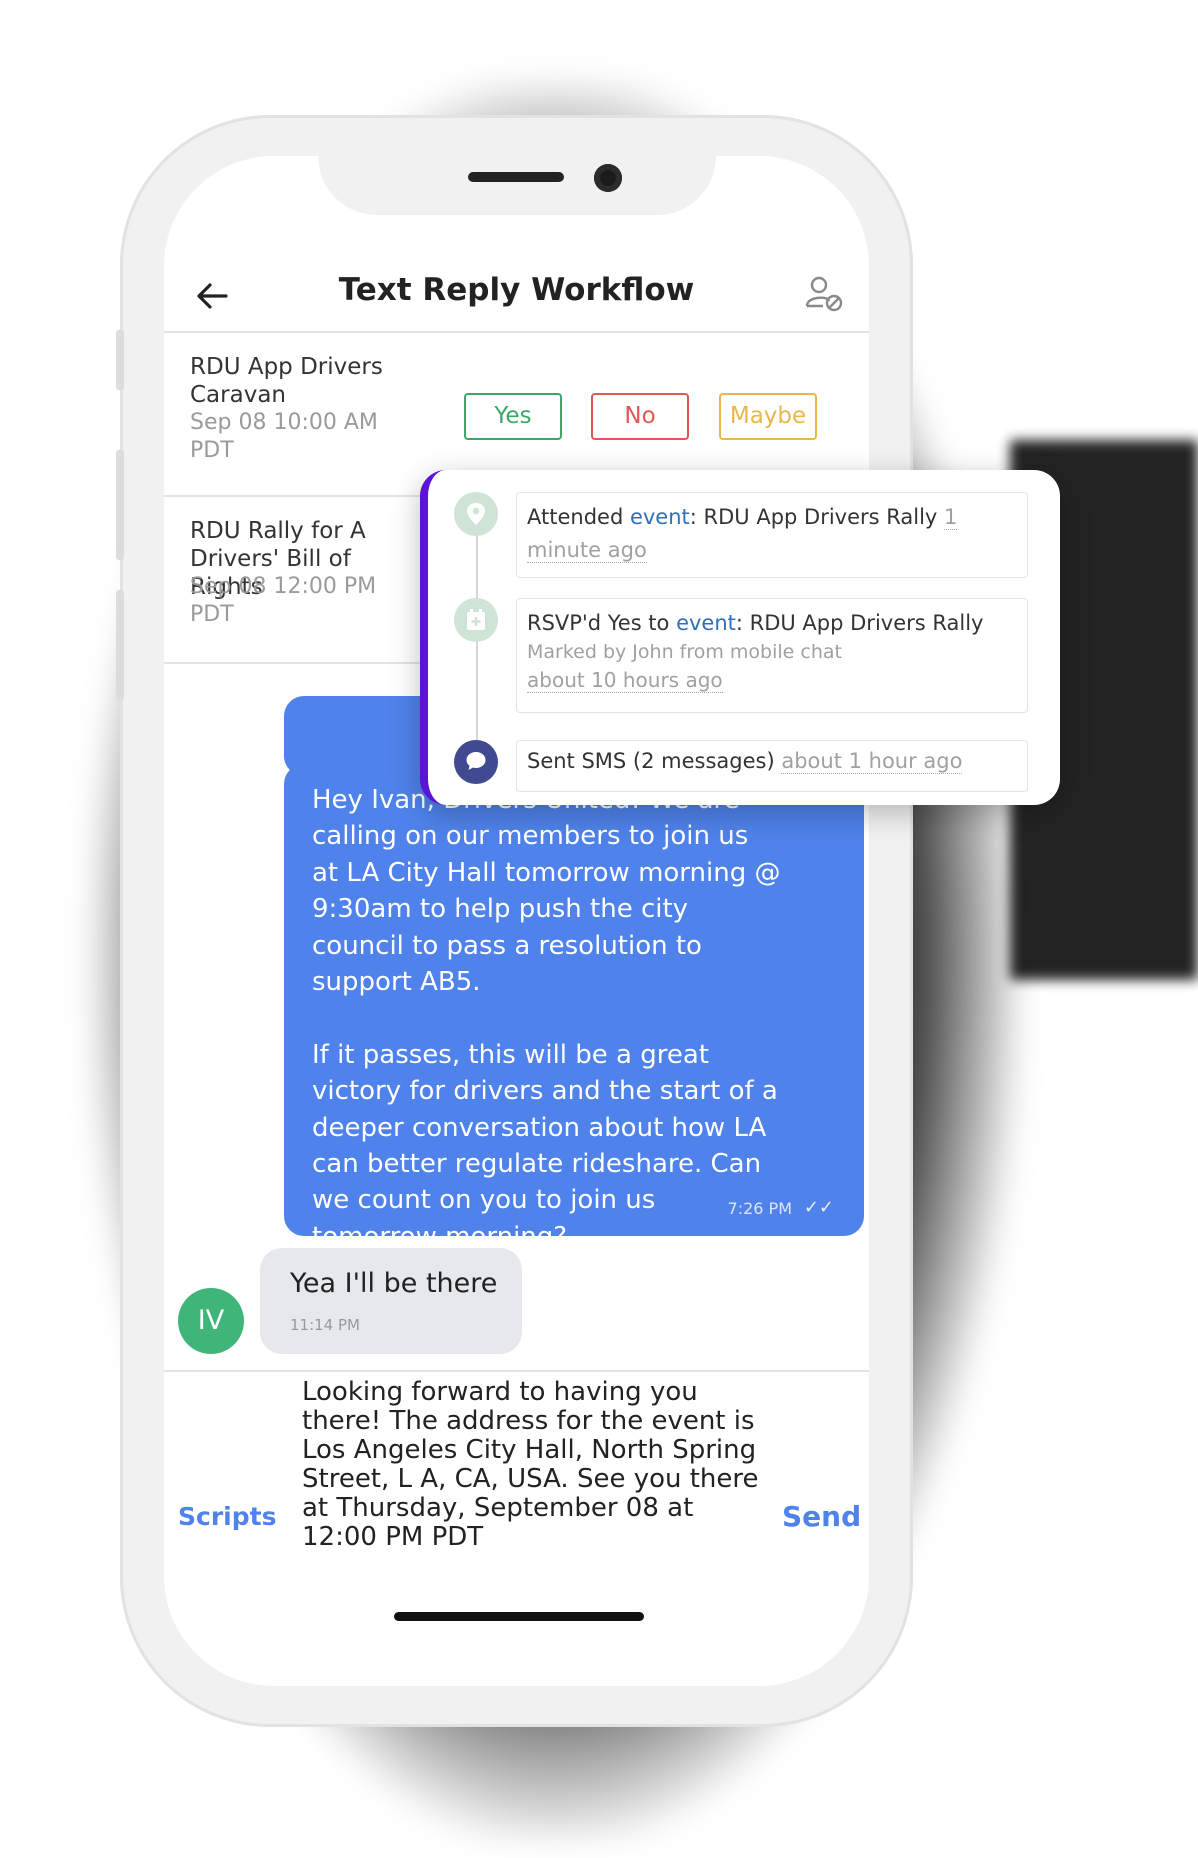 This screenshot has height=1858, width=1198. What do you see at coordinates (391, 1301) in the screenshot?
I see `incoming-message-bubble: Yea I'll be there 11:14 PM` at bounding box center [391, 1301].